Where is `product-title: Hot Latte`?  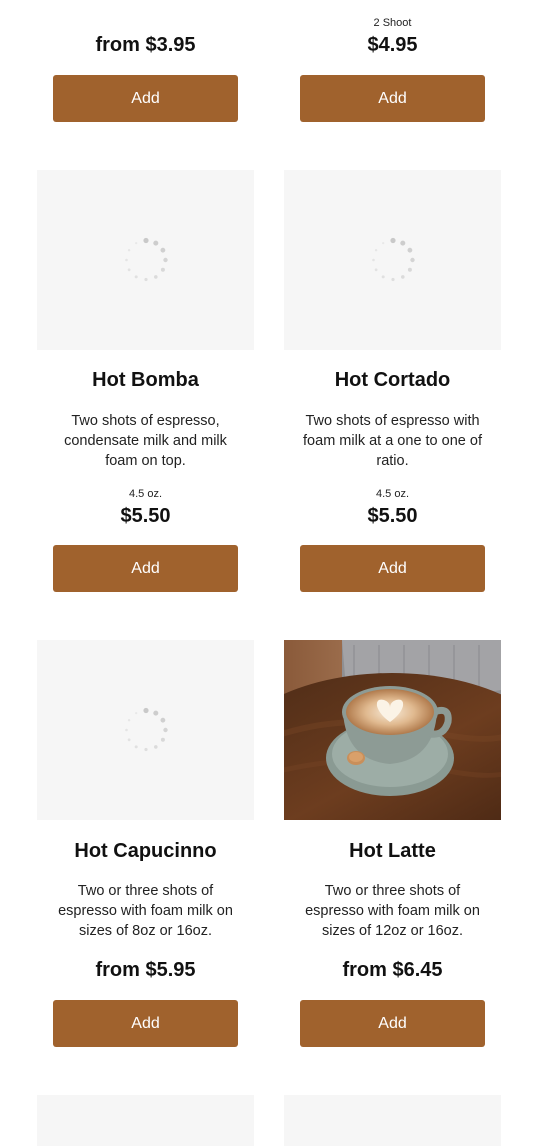
product-title: Hot Latte is located at coordinates (392, 851).